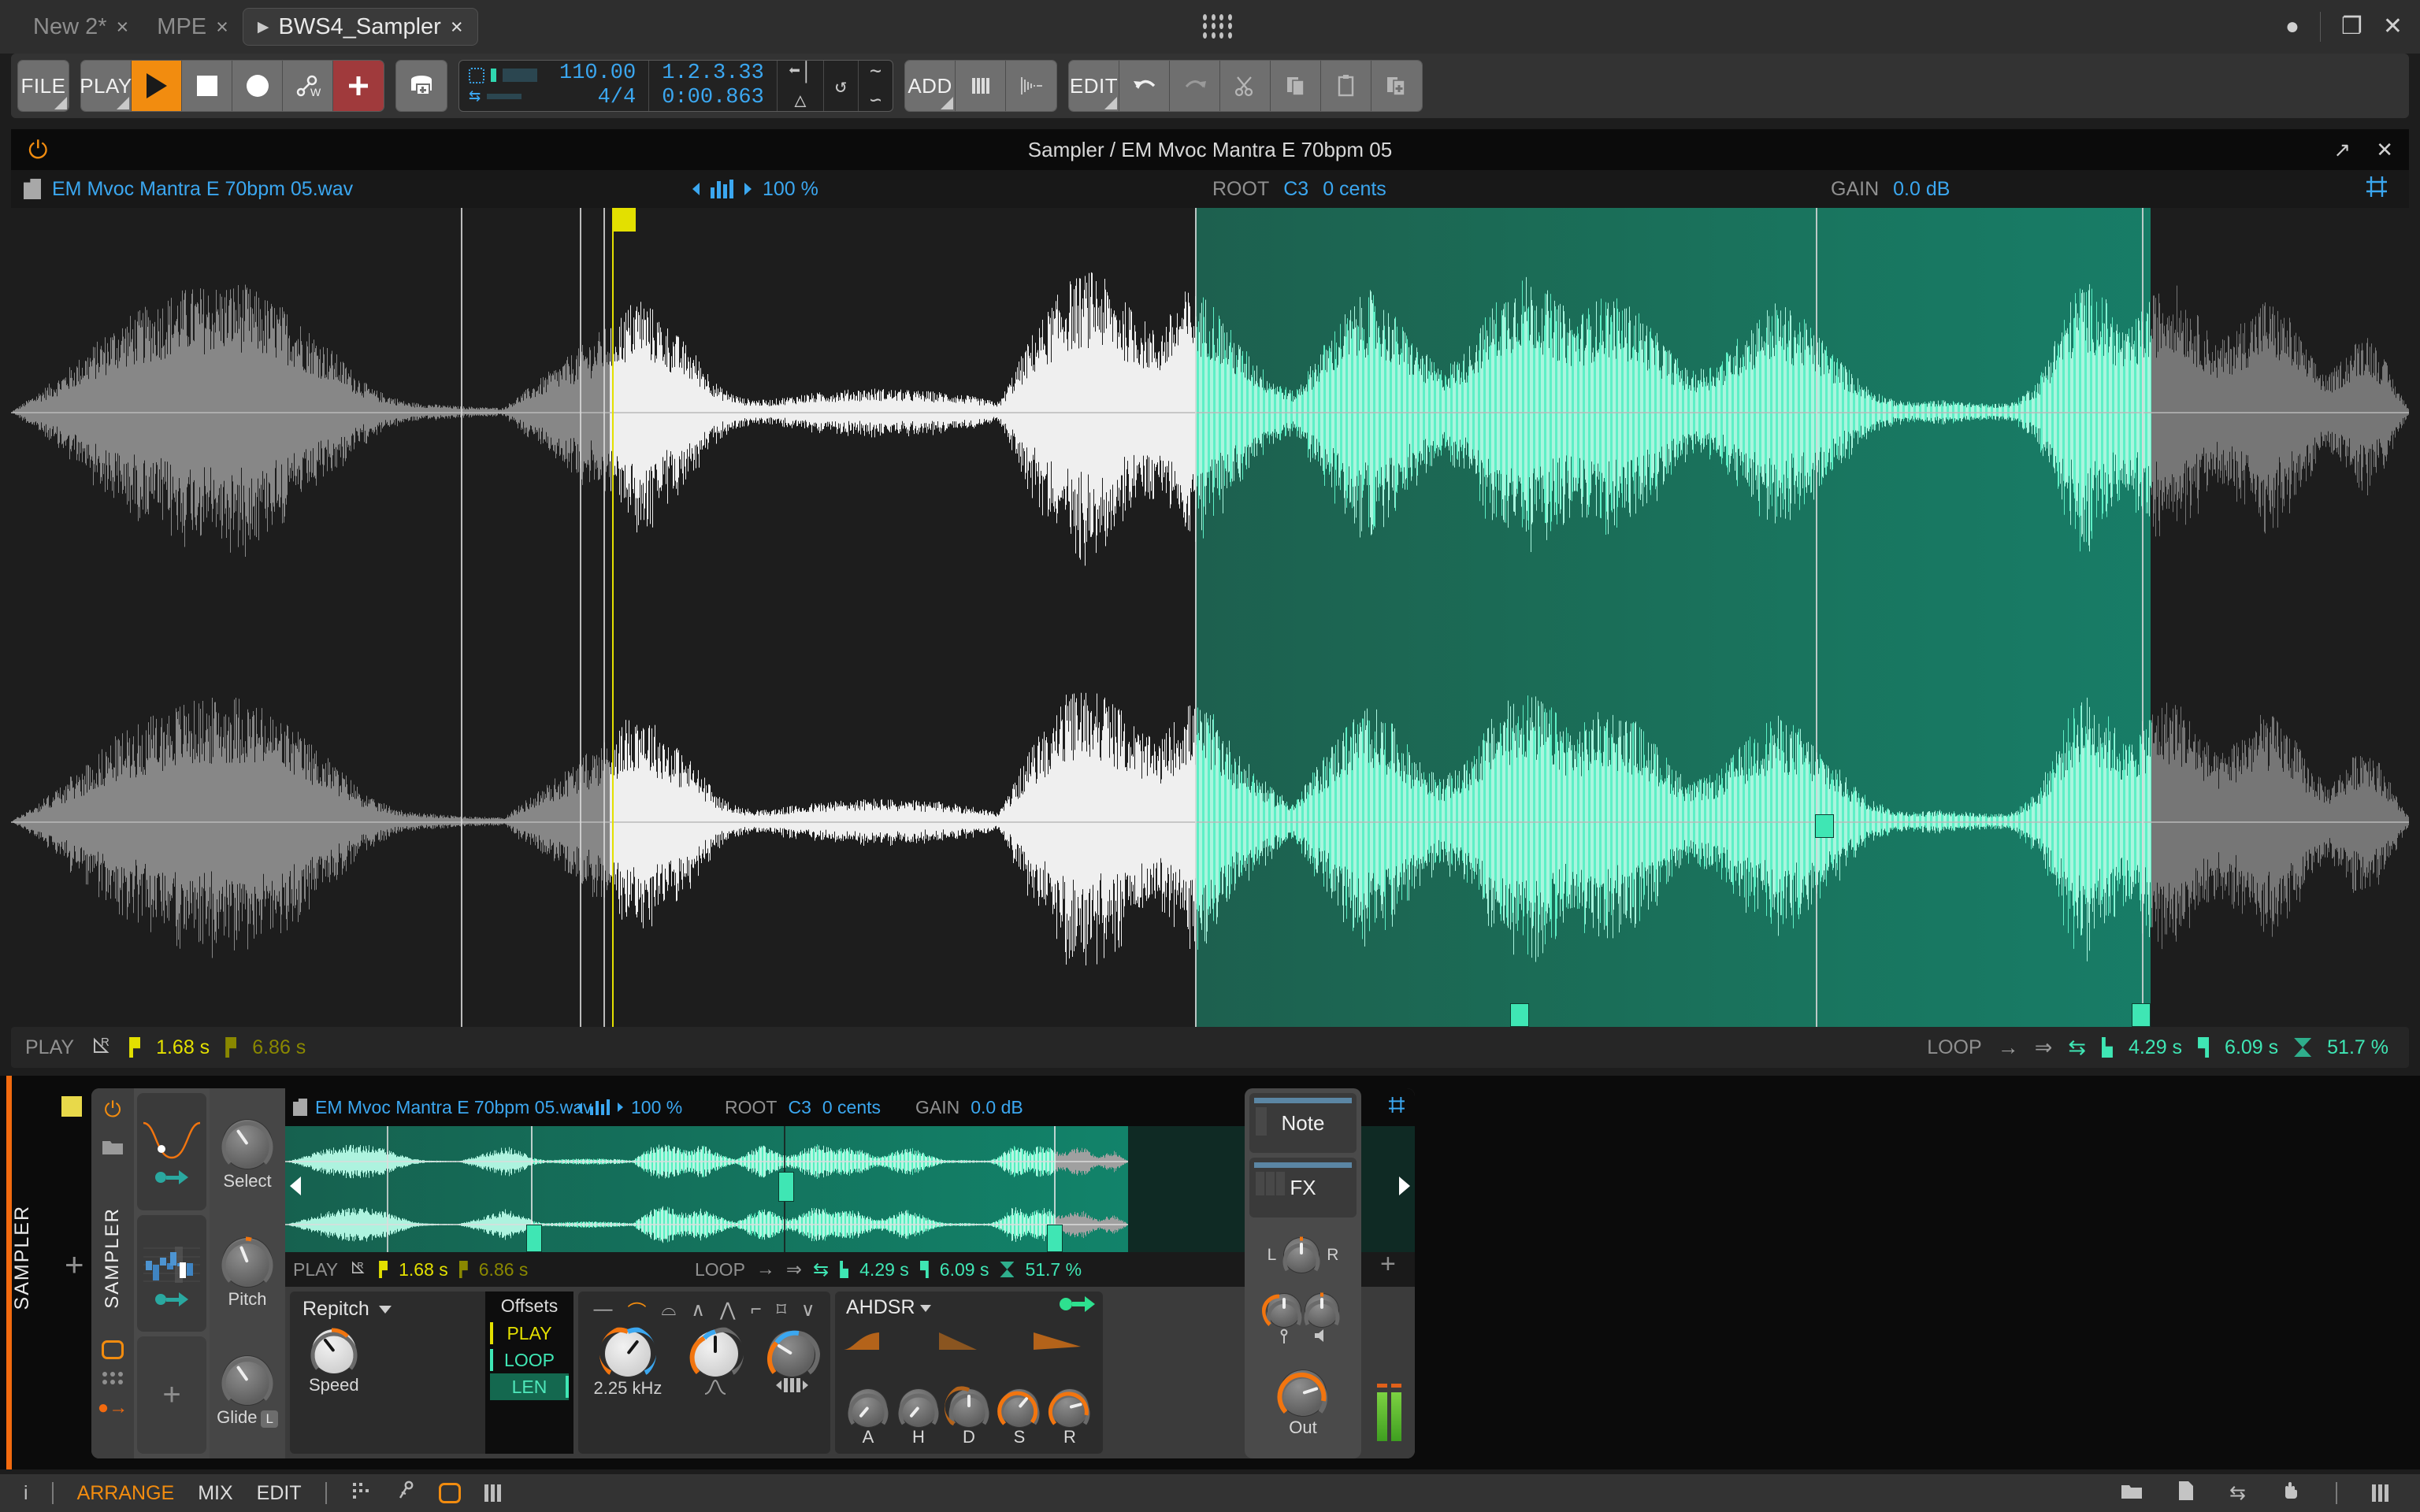  What do you see at coordinates (800, 71) in the screenshot?
I see `preroll-icon: ⬅│` at bounding box center [800, 71].